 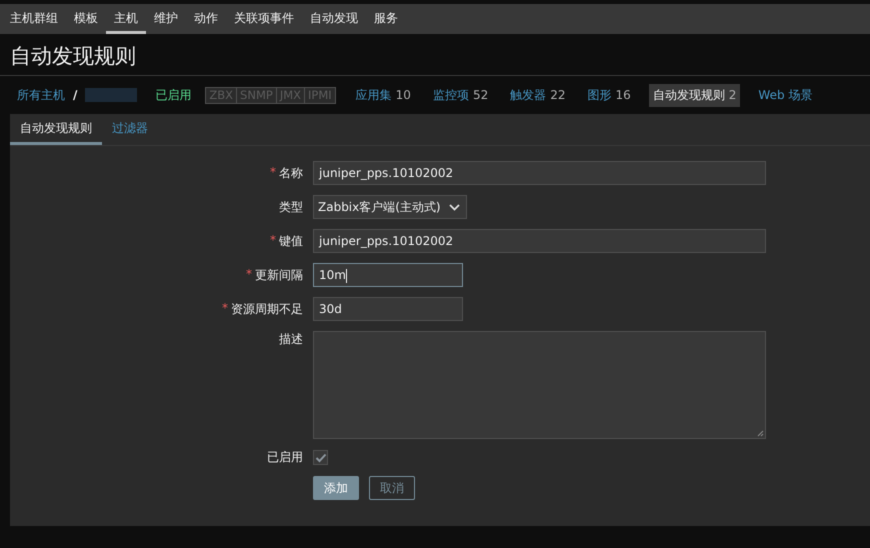 I want to click on input-field: 10m, so click(x=388, y=275).